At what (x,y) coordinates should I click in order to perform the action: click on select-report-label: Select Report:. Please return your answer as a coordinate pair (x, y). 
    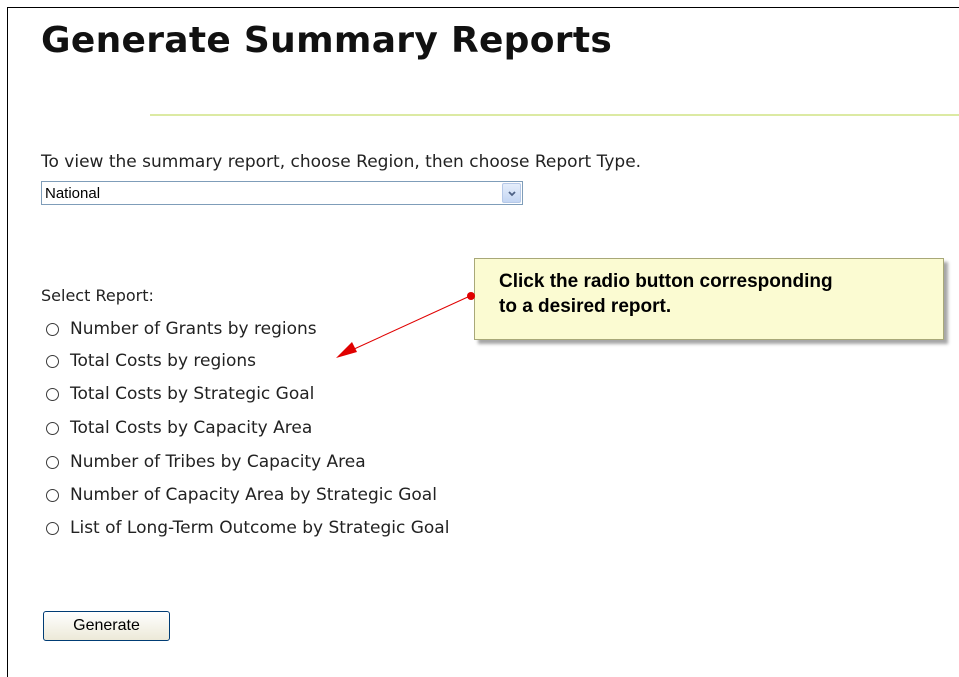
    Looking at the image, I should click on (97, 295).